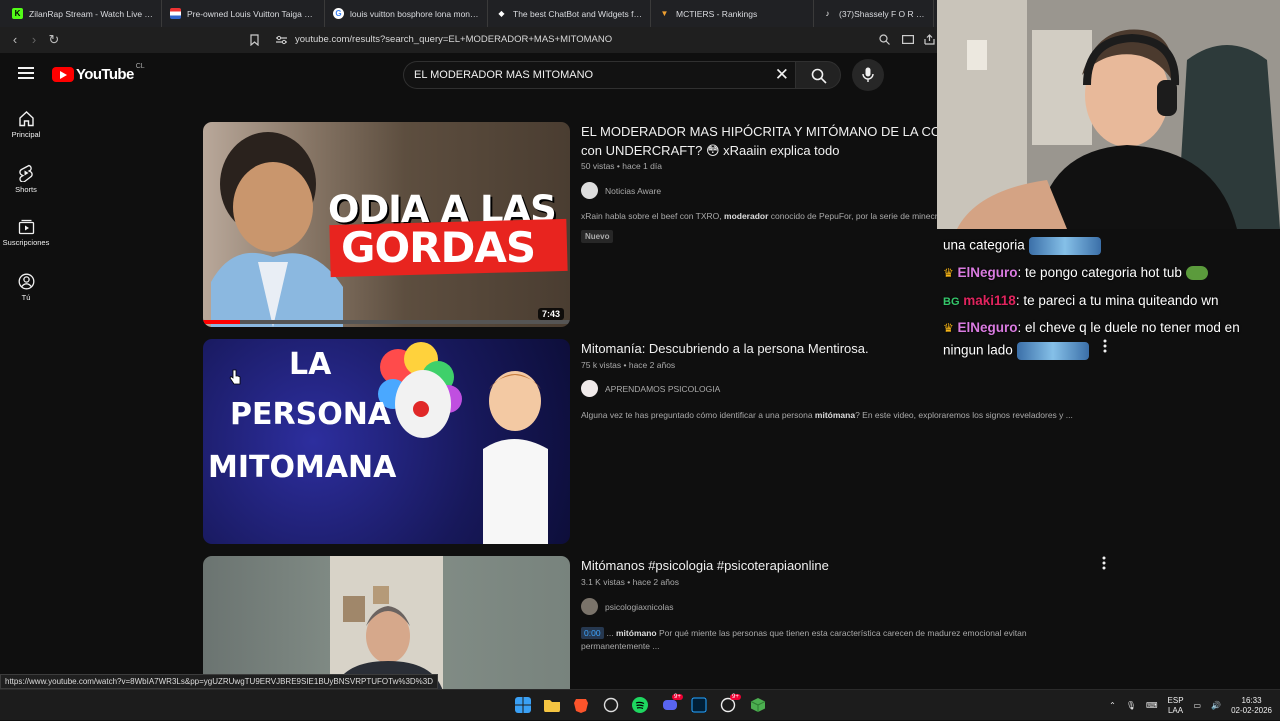 Image resolution: width=1280 pixels, height=721 pixels. What do you see at coordinates (577, 13) in the screenshot?
I see `tab-title: The best ChatBot and Widgets for Kick` at bounding box center [577, 13].